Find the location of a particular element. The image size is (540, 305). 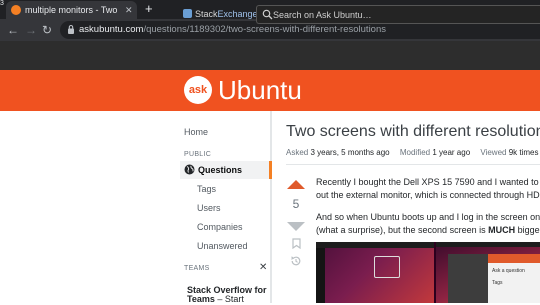

logo-stack-text: Stack is located at coordinates (206, 14).